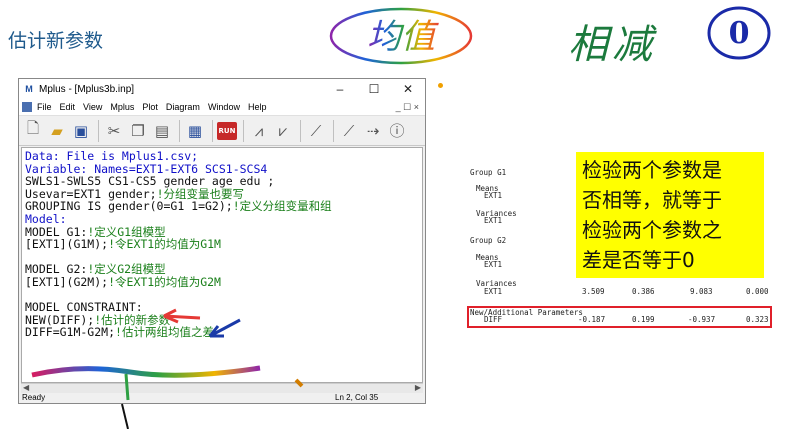  I want to click on handwritten-mean-annotation: 均值, so click(401, 36).